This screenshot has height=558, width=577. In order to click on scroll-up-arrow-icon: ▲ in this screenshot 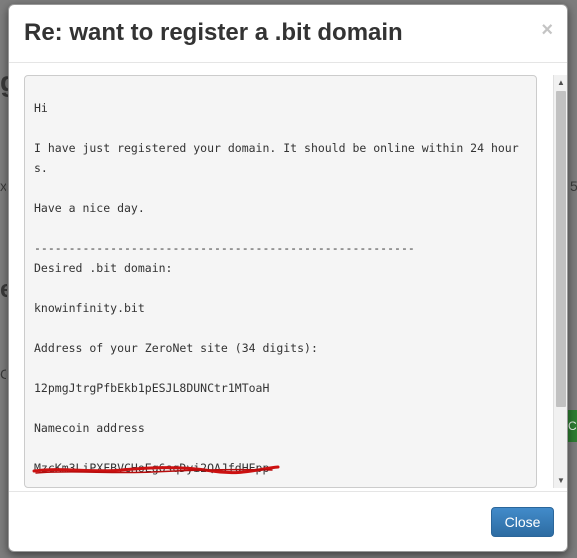, I will do `click(560, 82)`.